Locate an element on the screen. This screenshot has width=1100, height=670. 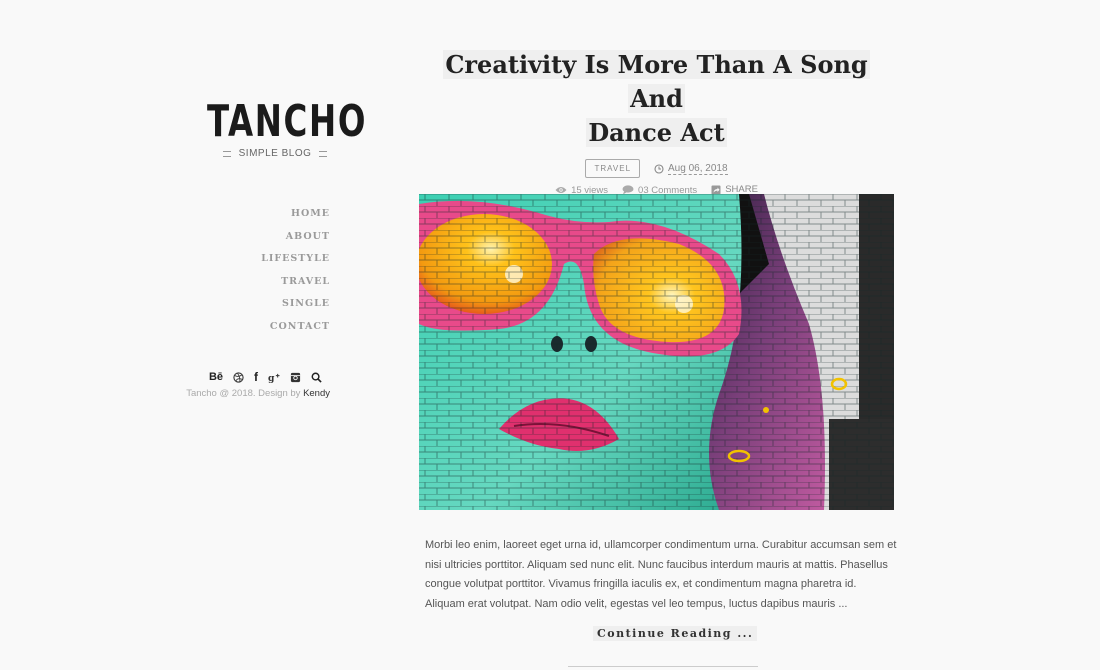
post-meta-primary: TRAVEL Aug 06, 2018 is located at coordinates (656, 168).